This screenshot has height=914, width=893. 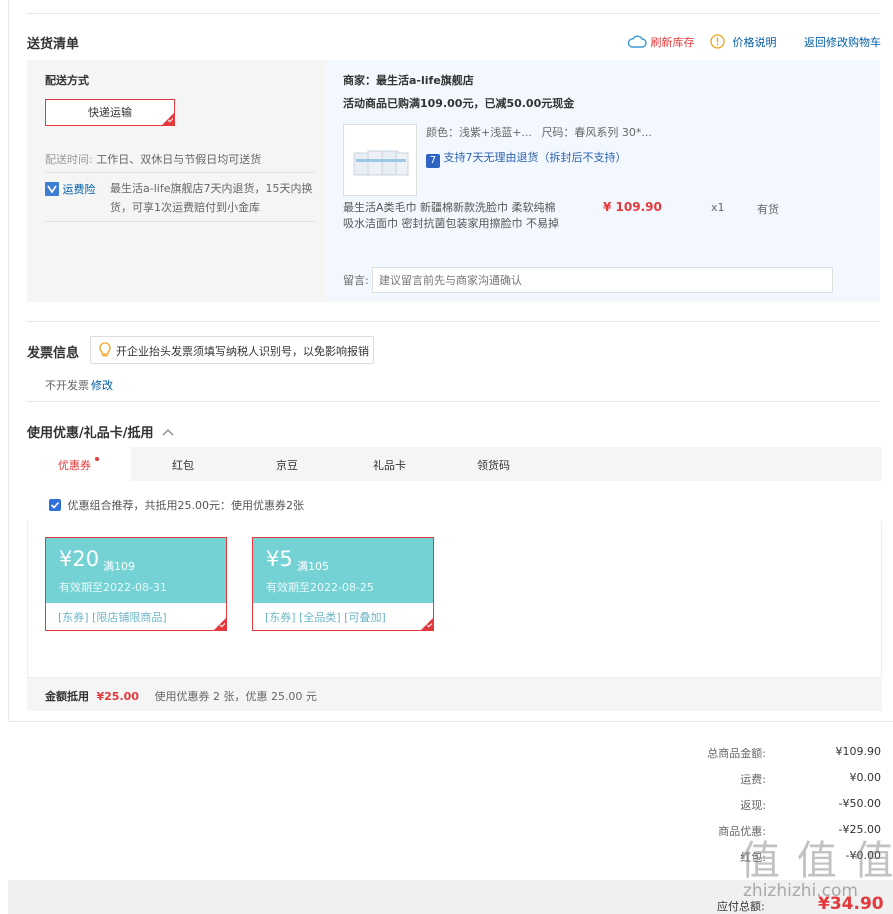 I want to click on product-image, so click(x=380, y=160).